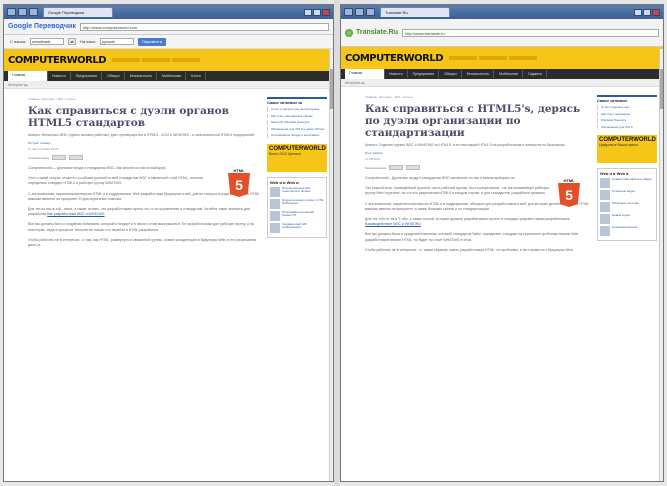 Image resolution: width=667 pixels, height=486 pixels. I want to click on webinar-title: Web и в Web в, so click(614, 173).